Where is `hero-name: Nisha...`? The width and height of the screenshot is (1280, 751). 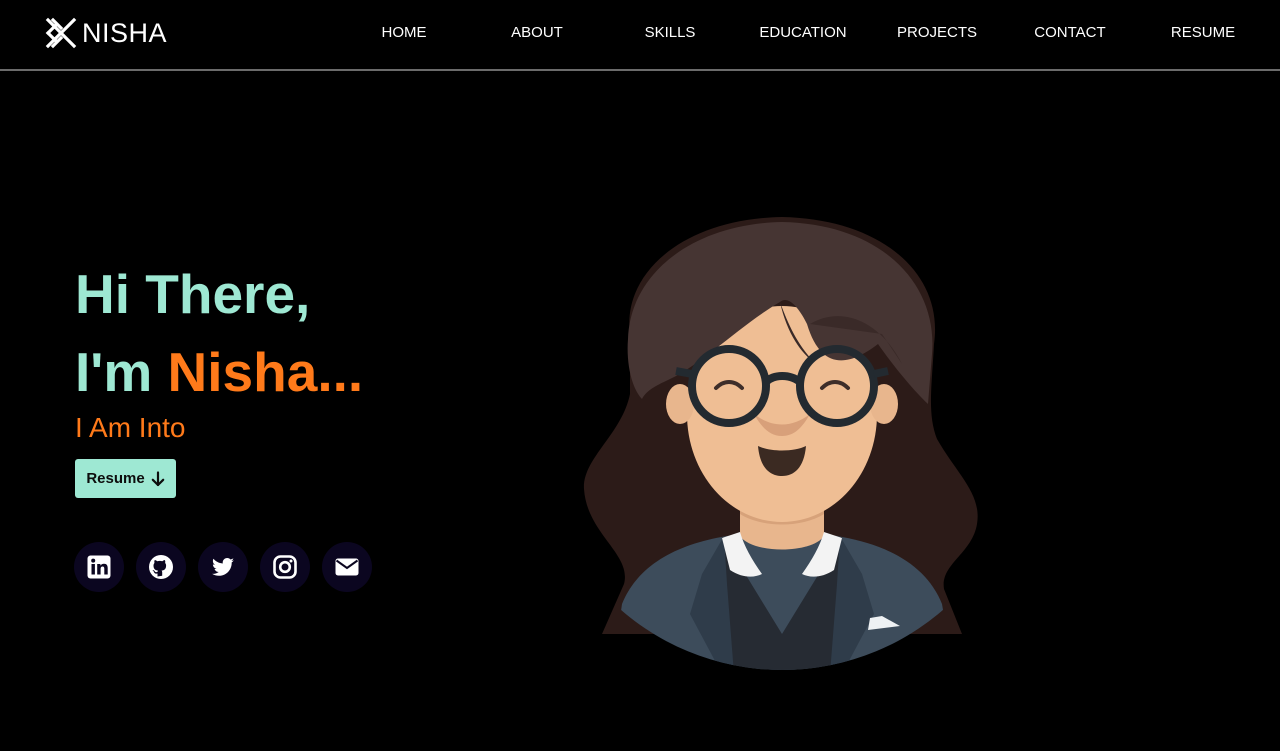 hero-name: Nisha... is located at coordinates (265, 372).